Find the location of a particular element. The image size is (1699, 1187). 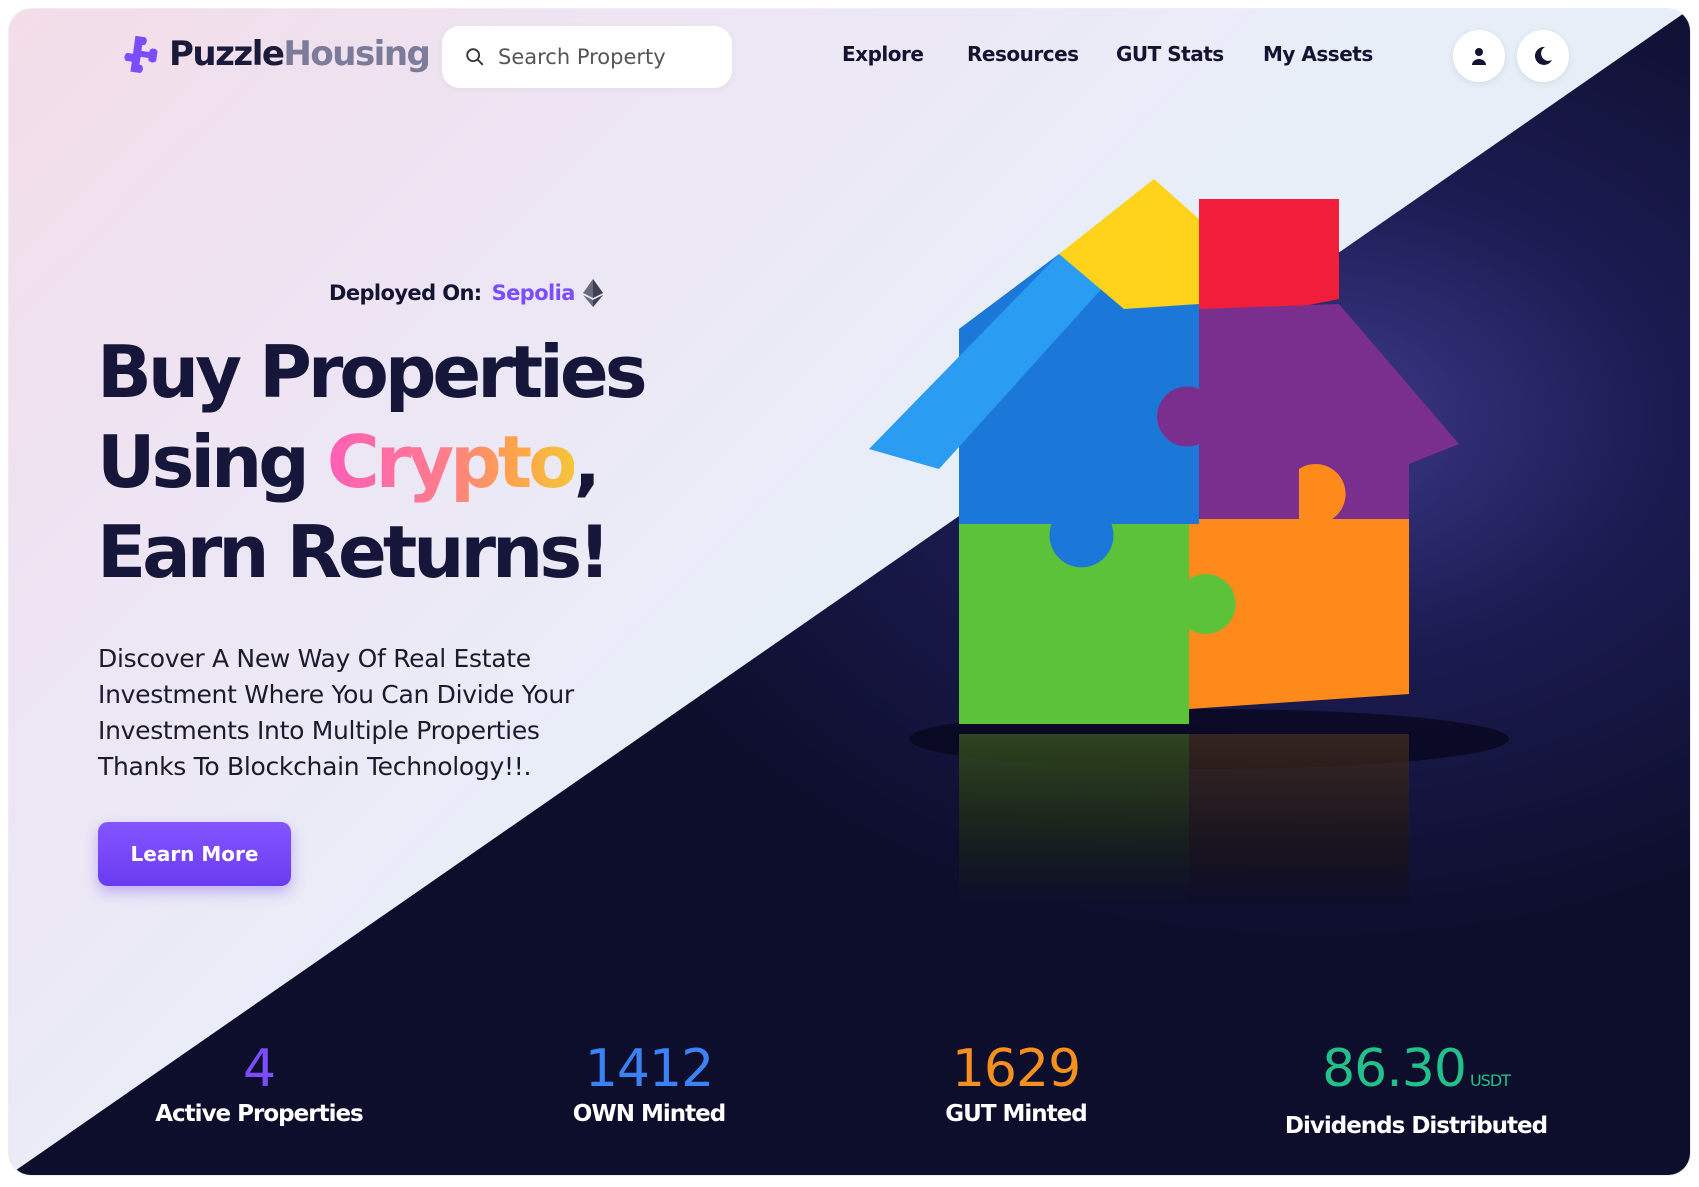

stat-value: 1629 is located at coordinates (1016, 1069).